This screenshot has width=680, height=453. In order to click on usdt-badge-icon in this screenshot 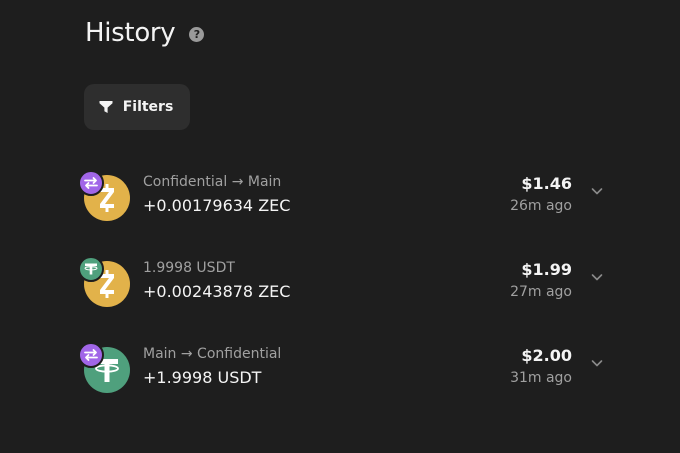, I will do `click(91, 269)`.